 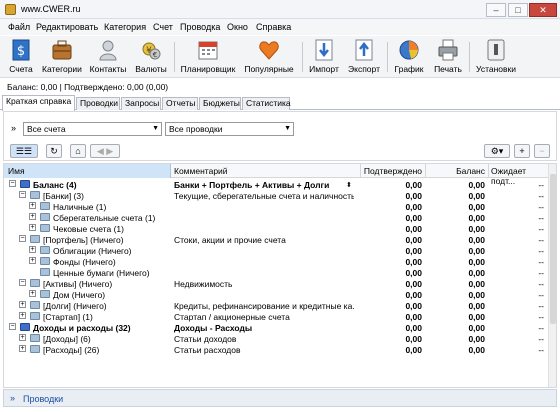 I want to click on row-name: Облигации (Ничего), so click(x=92, y=251).